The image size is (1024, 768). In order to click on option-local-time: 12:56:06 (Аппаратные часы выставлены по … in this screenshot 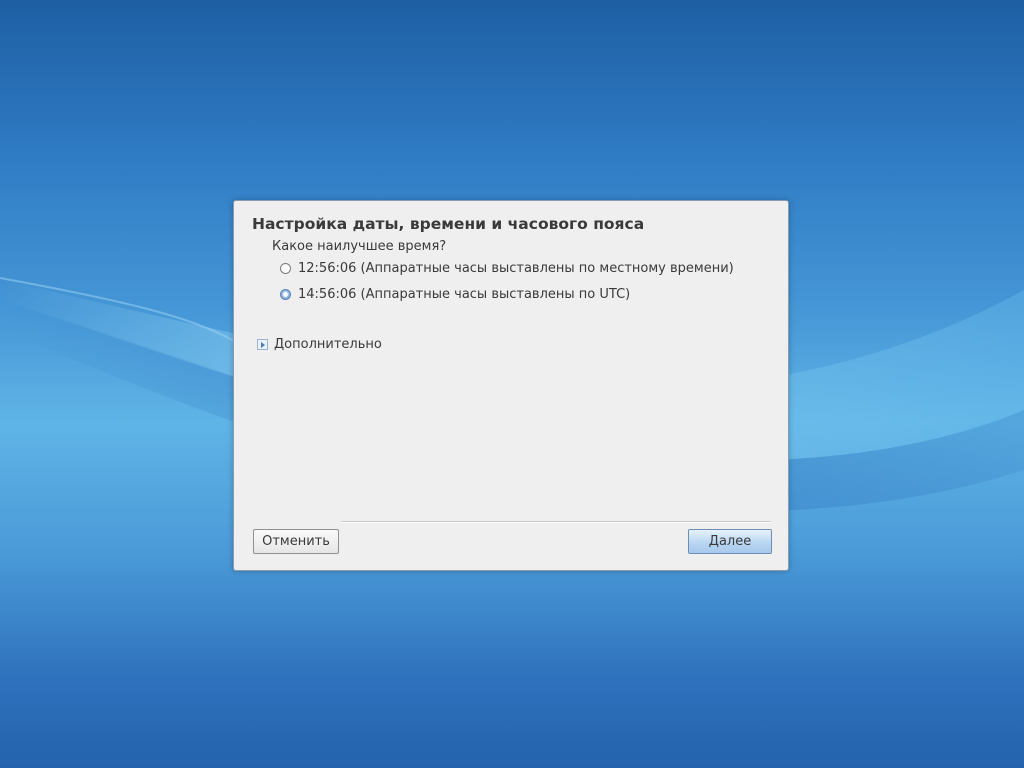, I will do `click(507, 268)`.